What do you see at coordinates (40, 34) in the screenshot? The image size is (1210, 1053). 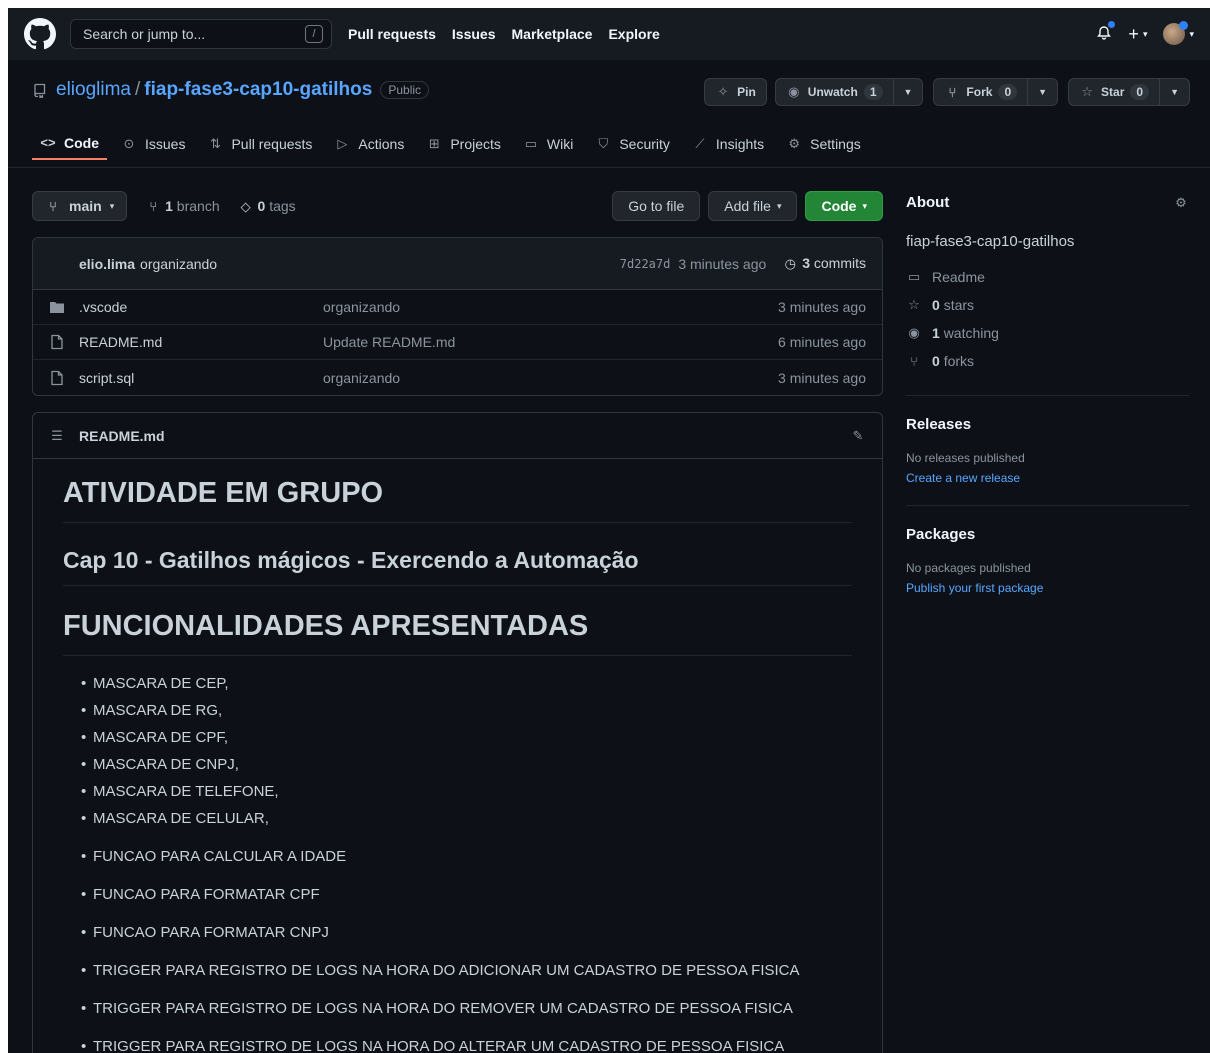 I see `github-logo-icon` at bounding box center [40, 34].